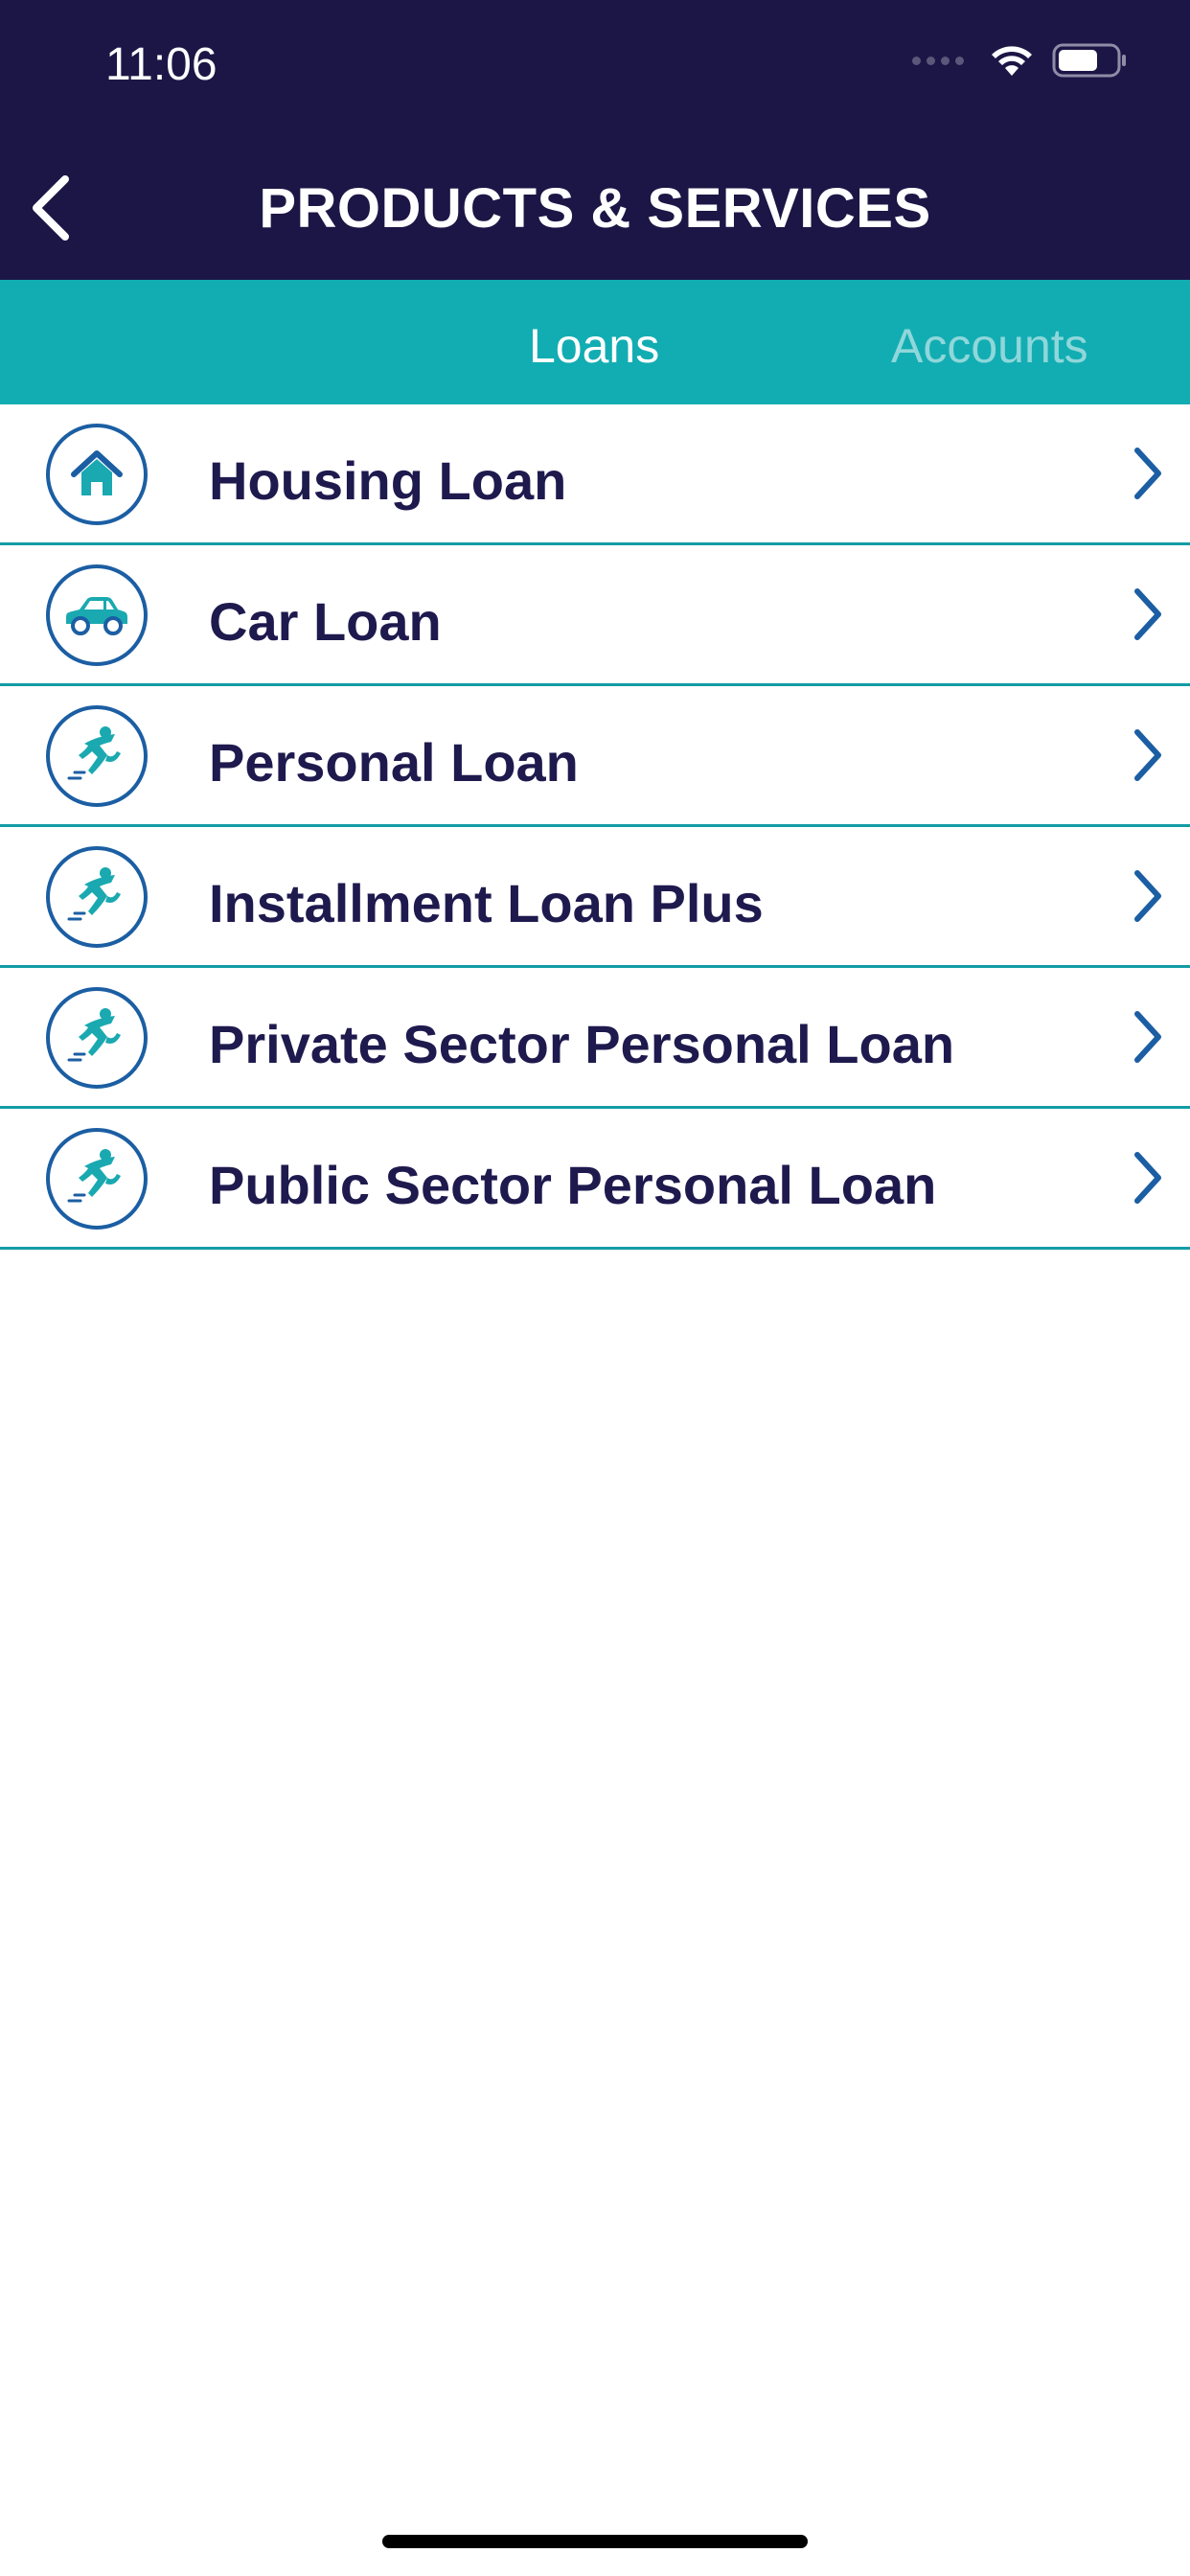 This screenshot has width=1190, height=2576. Describe the element at coordinates (573, 1185) in the screenshot. I see `list-item-label: Public Sector Personal Loan` at that location.